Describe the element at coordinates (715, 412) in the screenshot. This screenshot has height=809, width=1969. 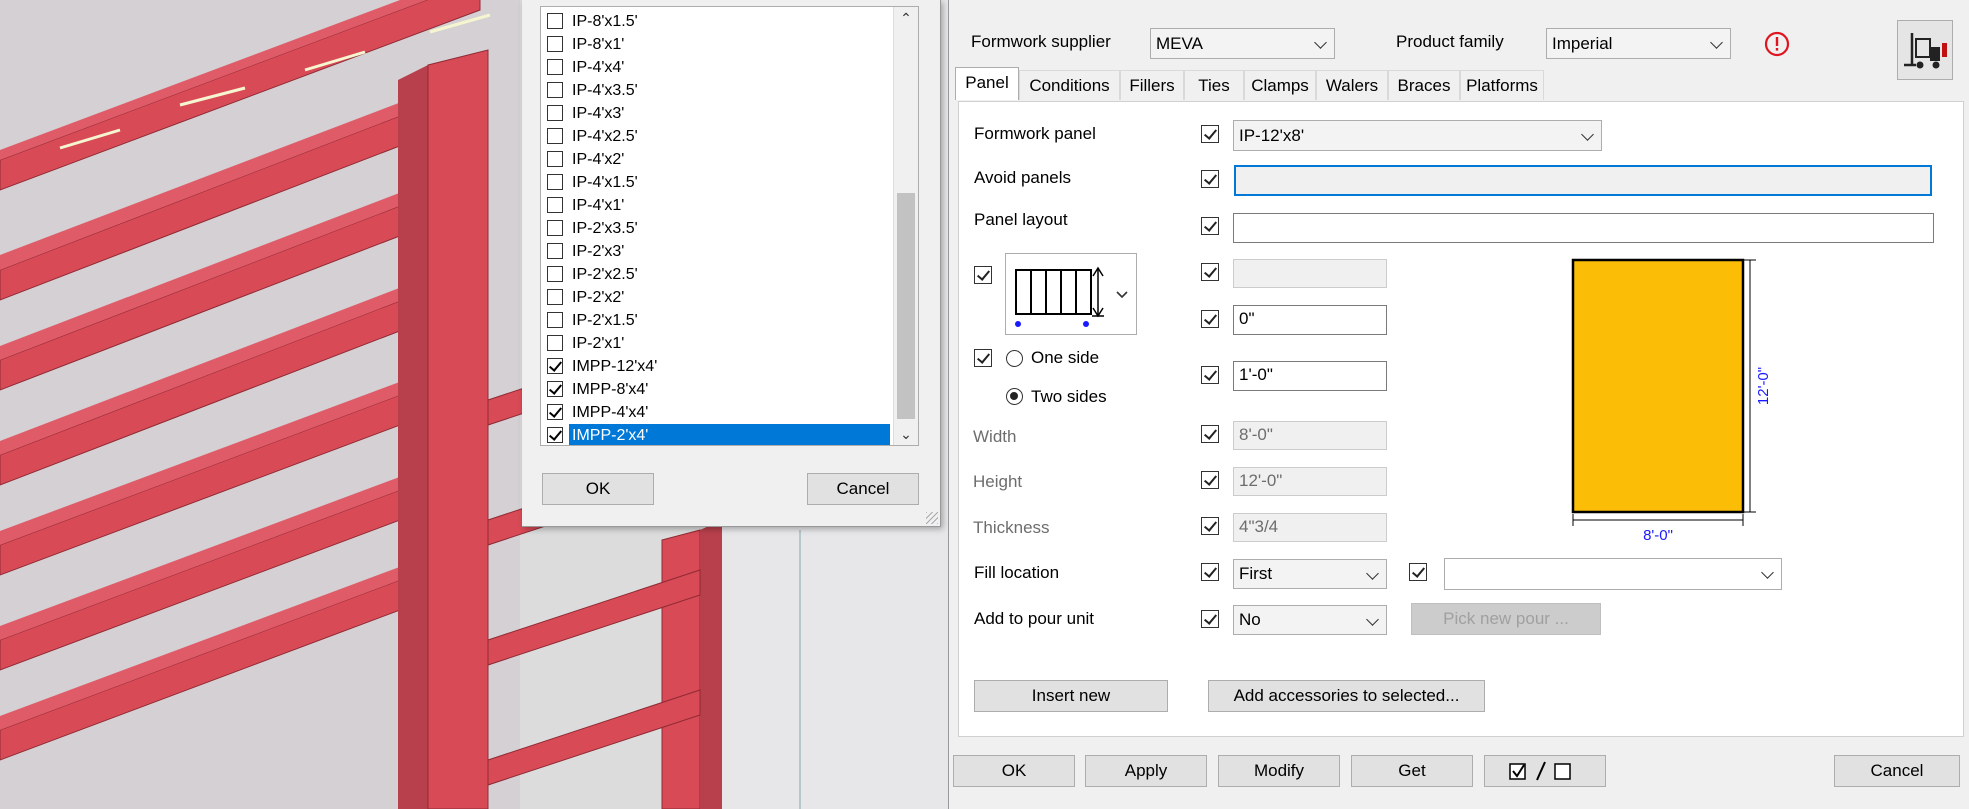
I see `list-item: IMPP-4'x4'` at that location.